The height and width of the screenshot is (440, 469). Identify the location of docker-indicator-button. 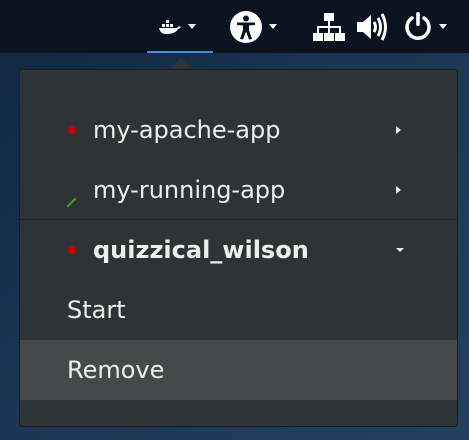
(177, 26).